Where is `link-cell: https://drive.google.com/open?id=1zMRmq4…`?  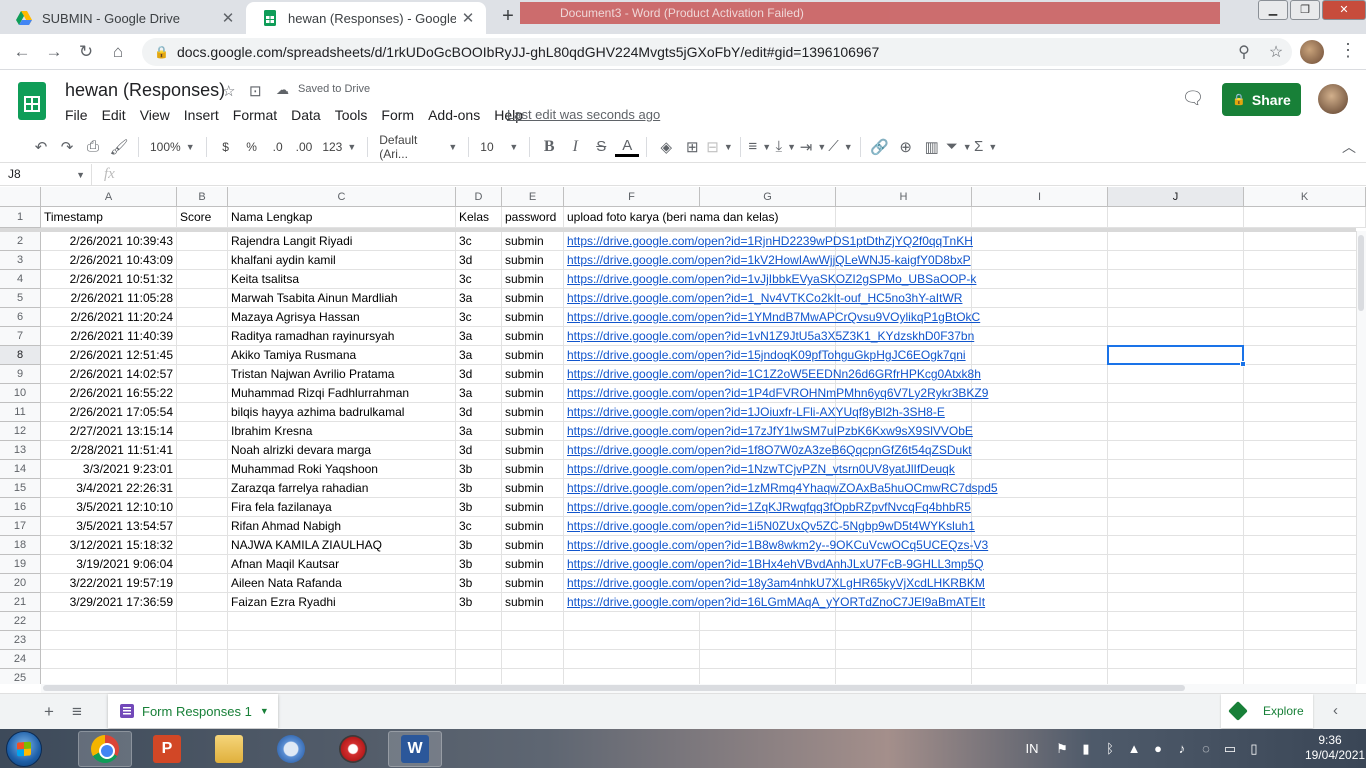
link-cell: https://drive.google.com/open?id=1zMRmq4… is located at coordinates (781, 488).